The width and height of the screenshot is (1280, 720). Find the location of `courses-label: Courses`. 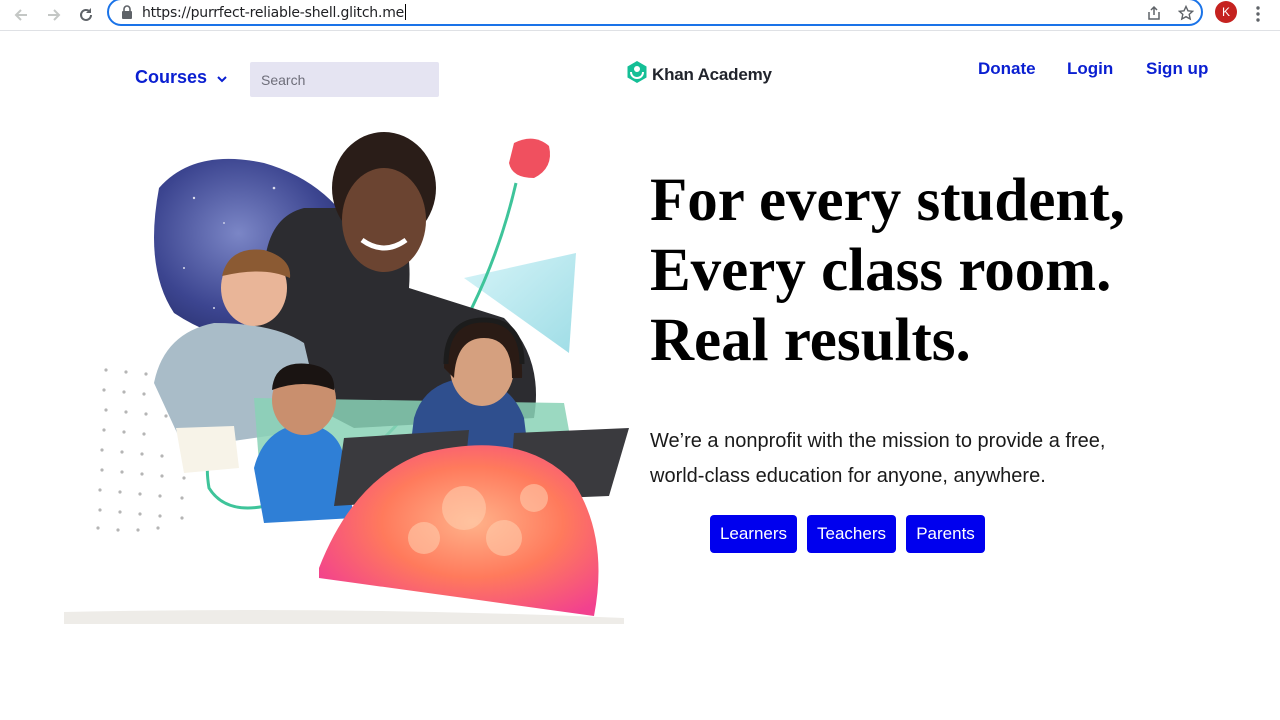

courses-label: Courses is located at coordinates (171, 77).